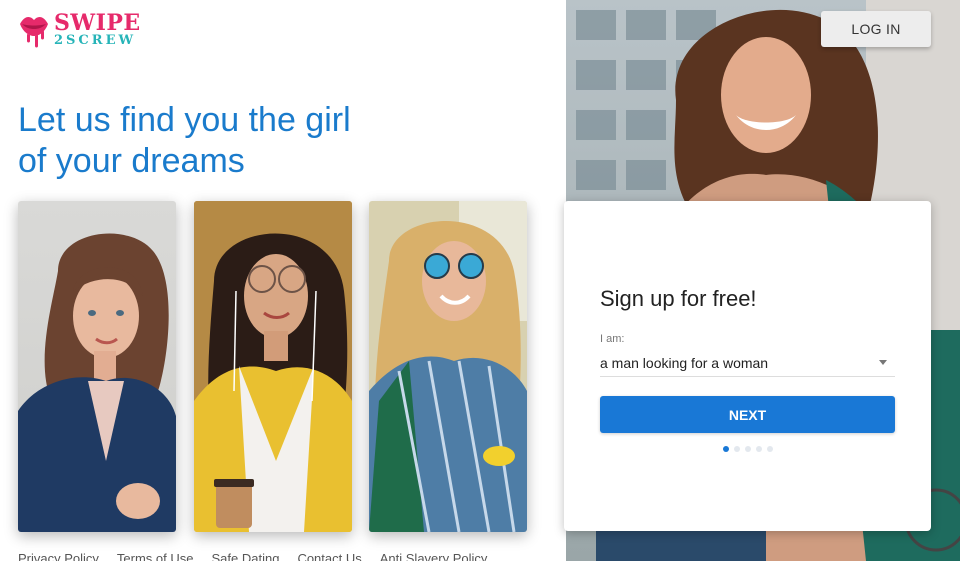 The width and height of the screenshot is (960, 561). What do you see at coordinates (883, 362) in the screenshot?
I see `caret-down-icon` at bounding box center [883, 362].